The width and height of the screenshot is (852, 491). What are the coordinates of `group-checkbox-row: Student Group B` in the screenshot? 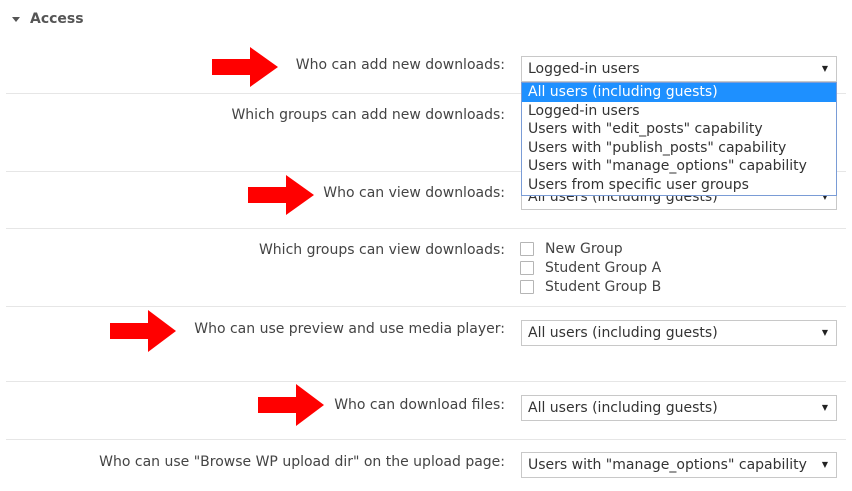 It's located at (590, 286).